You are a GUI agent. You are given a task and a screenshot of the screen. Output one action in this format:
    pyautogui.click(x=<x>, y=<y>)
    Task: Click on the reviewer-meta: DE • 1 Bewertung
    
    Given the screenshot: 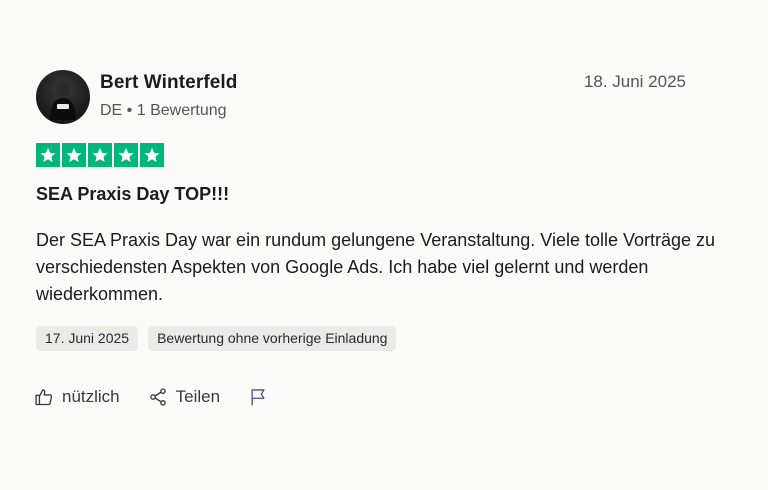 What is the action you would take?
    pyautogui.click(x=163, y=110)
    